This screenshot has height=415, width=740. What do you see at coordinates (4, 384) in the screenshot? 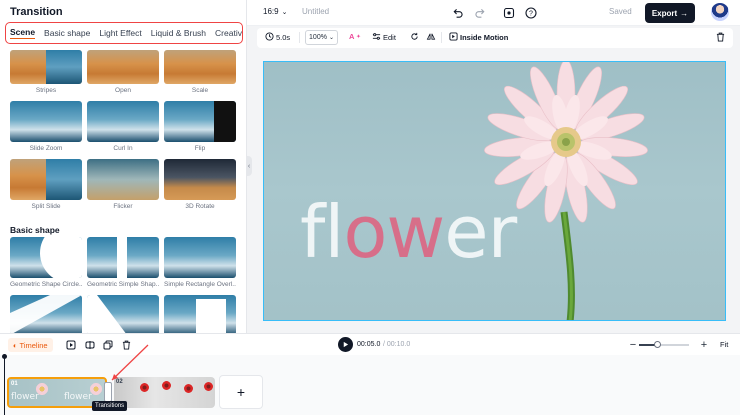
I see `playhead` at bounding box center [4, 384].